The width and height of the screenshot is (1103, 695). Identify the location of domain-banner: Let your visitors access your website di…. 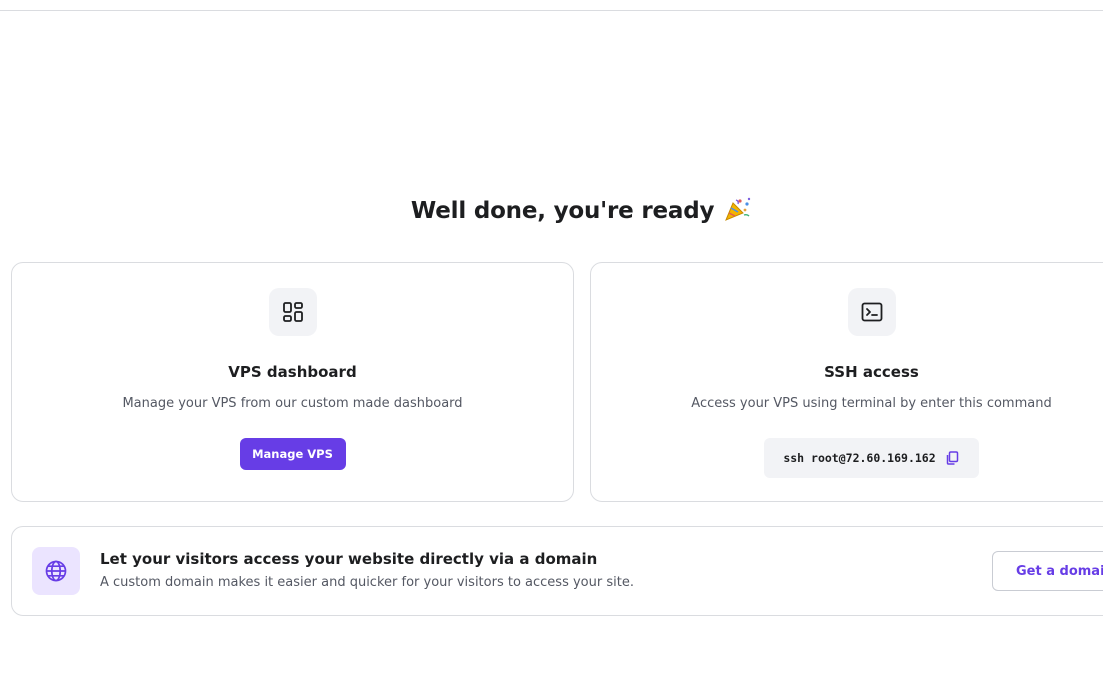
(557, 571).